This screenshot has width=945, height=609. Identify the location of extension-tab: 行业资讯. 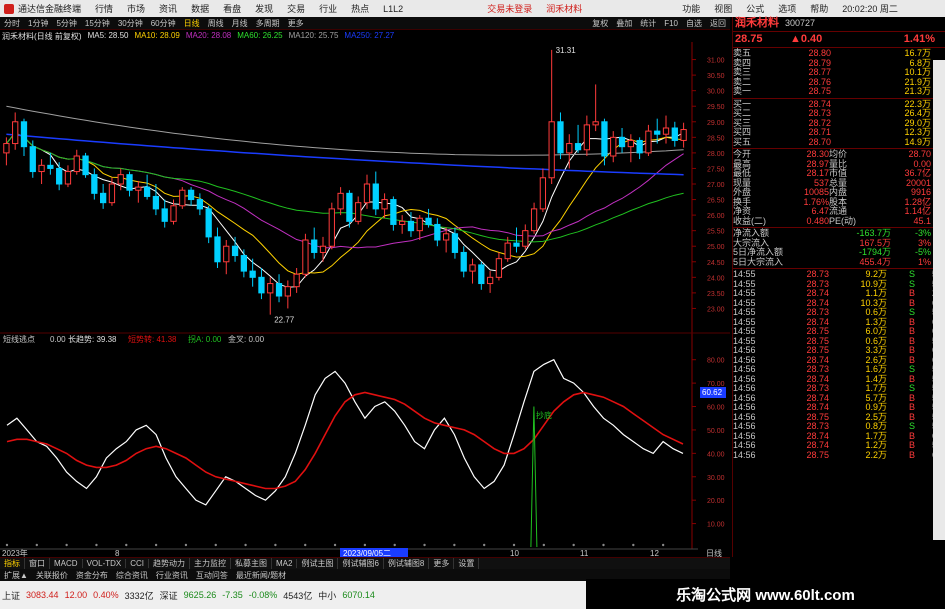
(172, 575).